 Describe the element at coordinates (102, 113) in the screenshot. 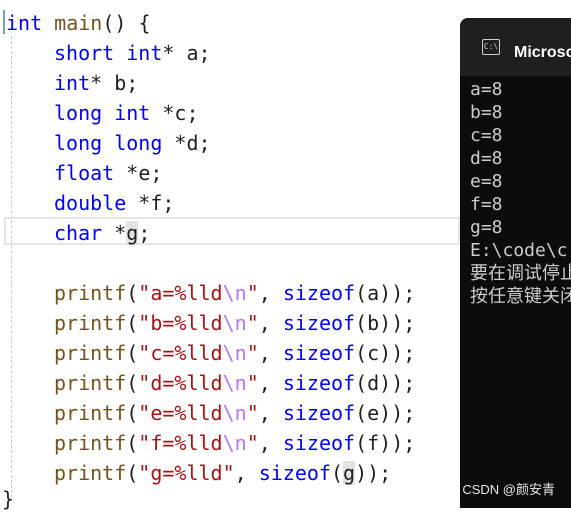

I see `type-keyword: long int` at that location.